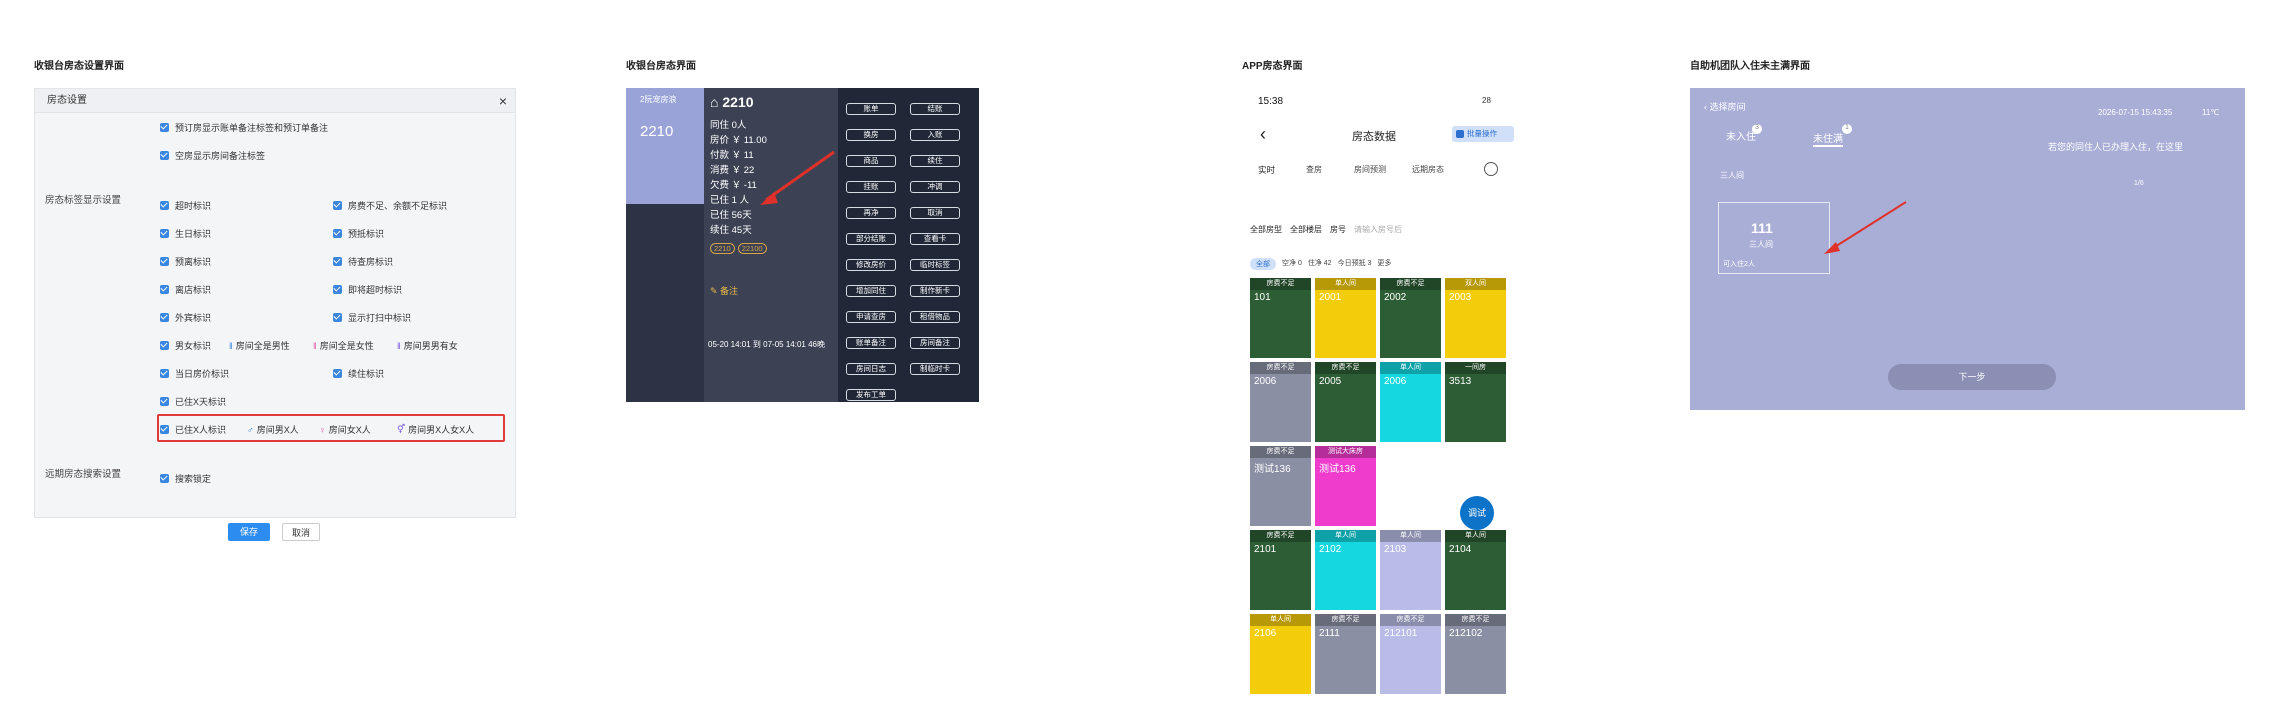  What do you see at coordinates (665, 146) in the screenshot?
I see `room-card-bg: 2210 2阮宠房浪` at bounding box center [665, 146].